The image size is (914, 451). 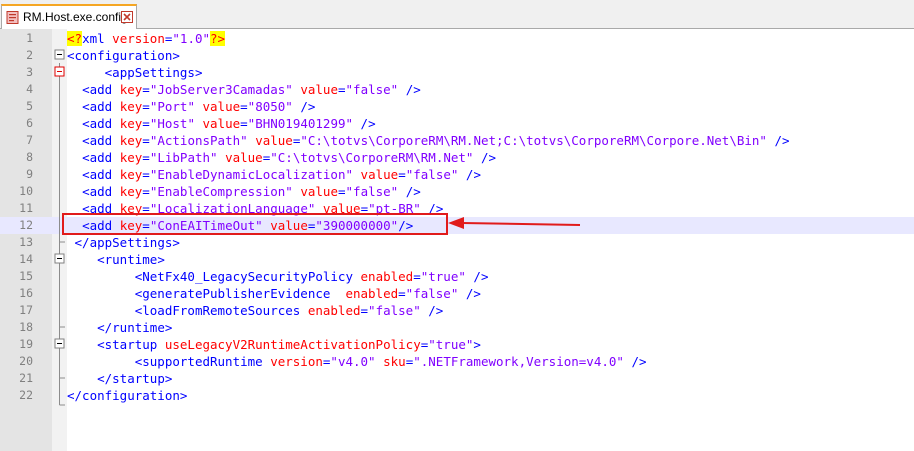 I want to click on code-token: "pt-BR", so click(x=394, y=208).